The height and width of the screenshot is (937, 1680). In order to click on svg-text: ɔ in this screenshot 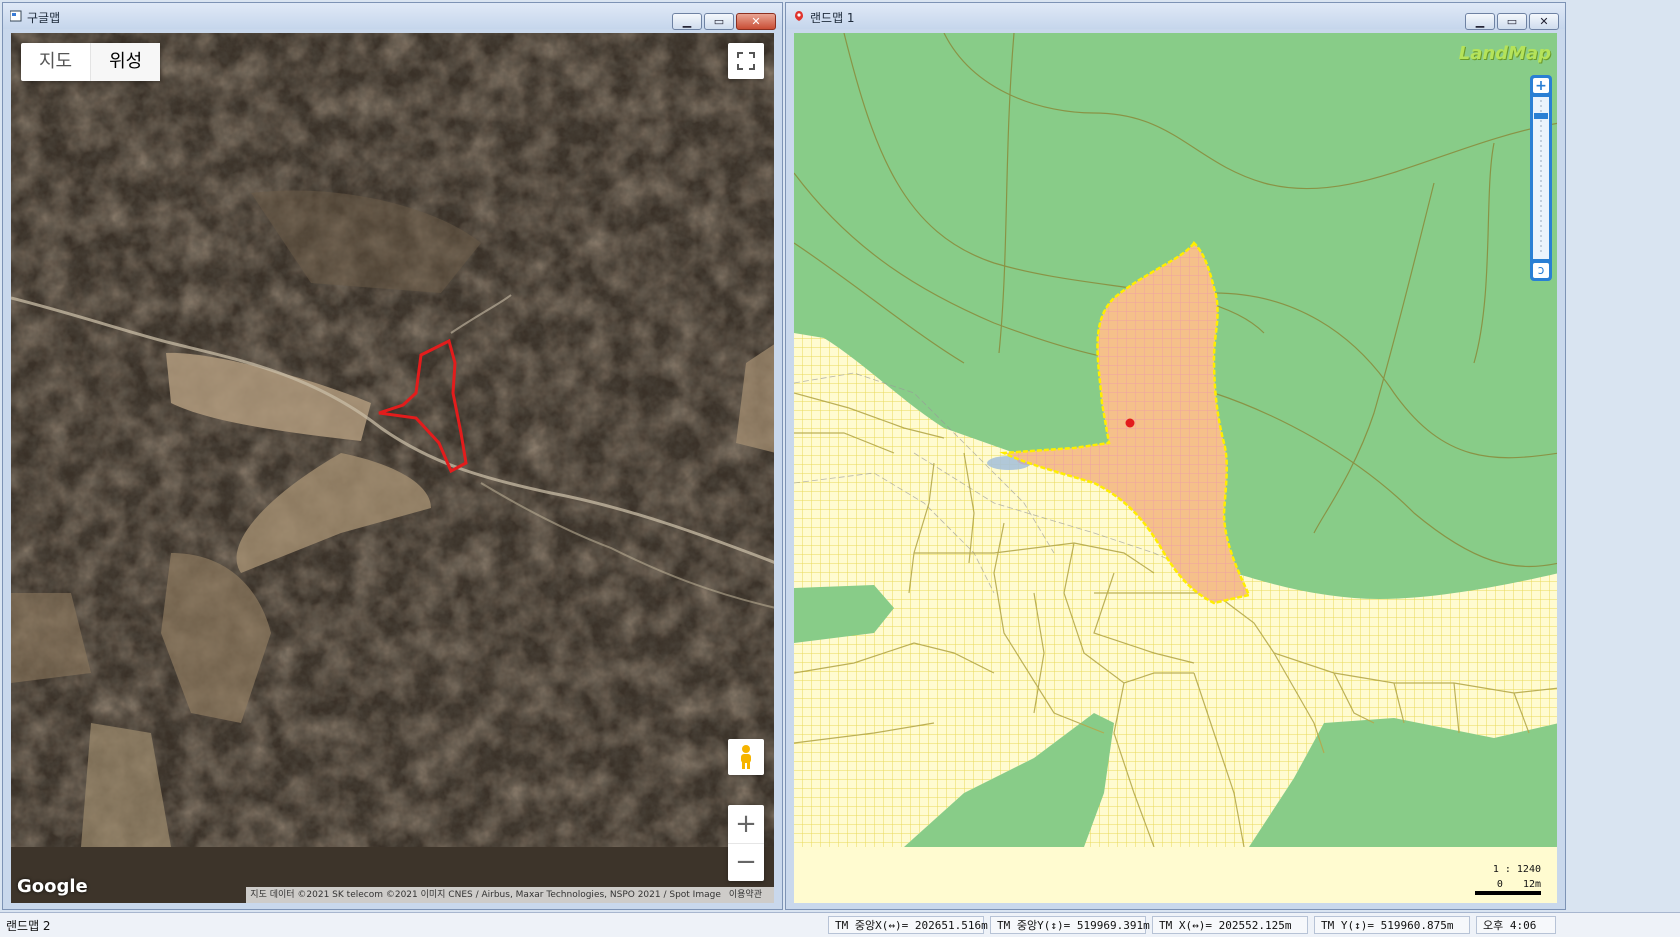, I will do `click(1541, 270)`.